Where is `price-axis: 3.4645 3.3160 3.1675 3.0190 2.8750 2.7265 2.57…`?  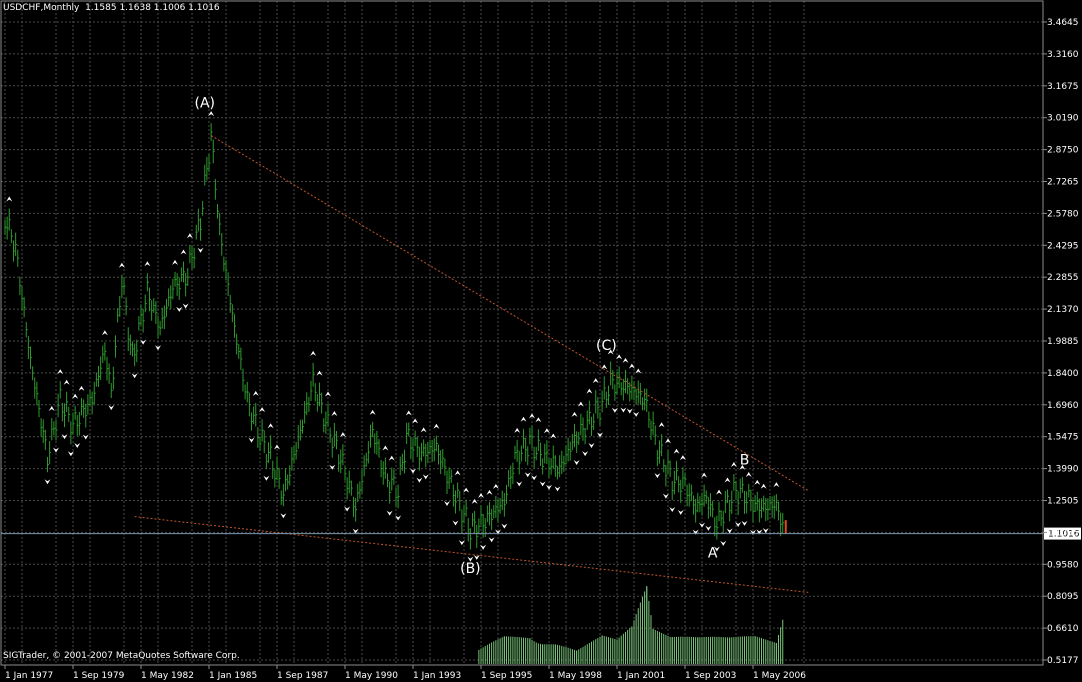
price-axis: 3.4645 3.3160 3.1675 3.0190 2.8750 2.7265 2.57… is located at coordinates (1061, 342).